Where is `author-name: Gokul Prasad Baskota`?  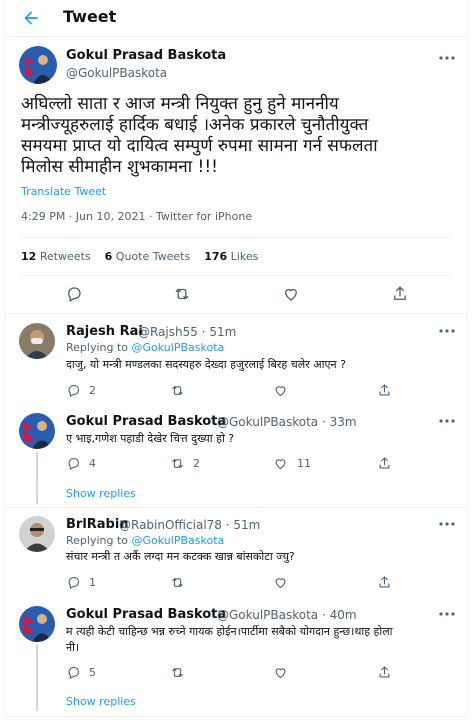 author-name: Gokul Prasad Baskota is located at coordinates (146, 55).